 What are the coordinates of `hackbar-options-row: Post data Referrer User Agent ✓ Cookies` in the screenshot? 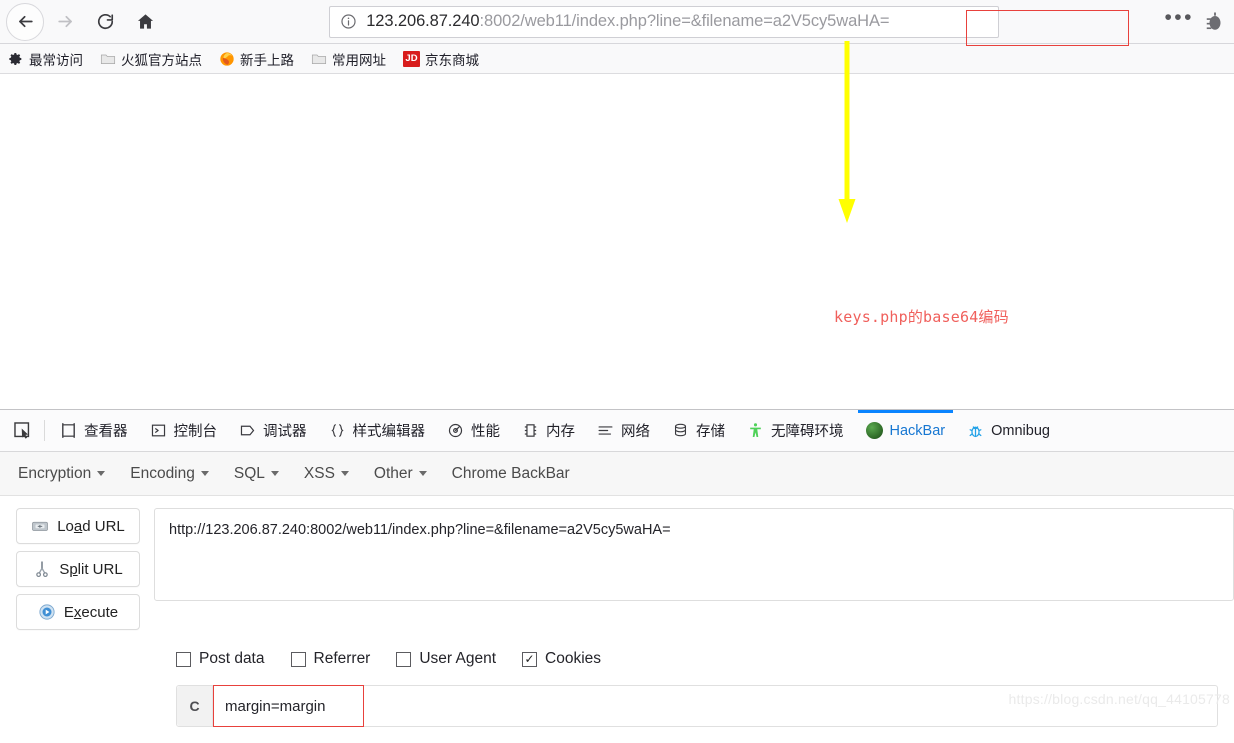 It's located at (617, 649).